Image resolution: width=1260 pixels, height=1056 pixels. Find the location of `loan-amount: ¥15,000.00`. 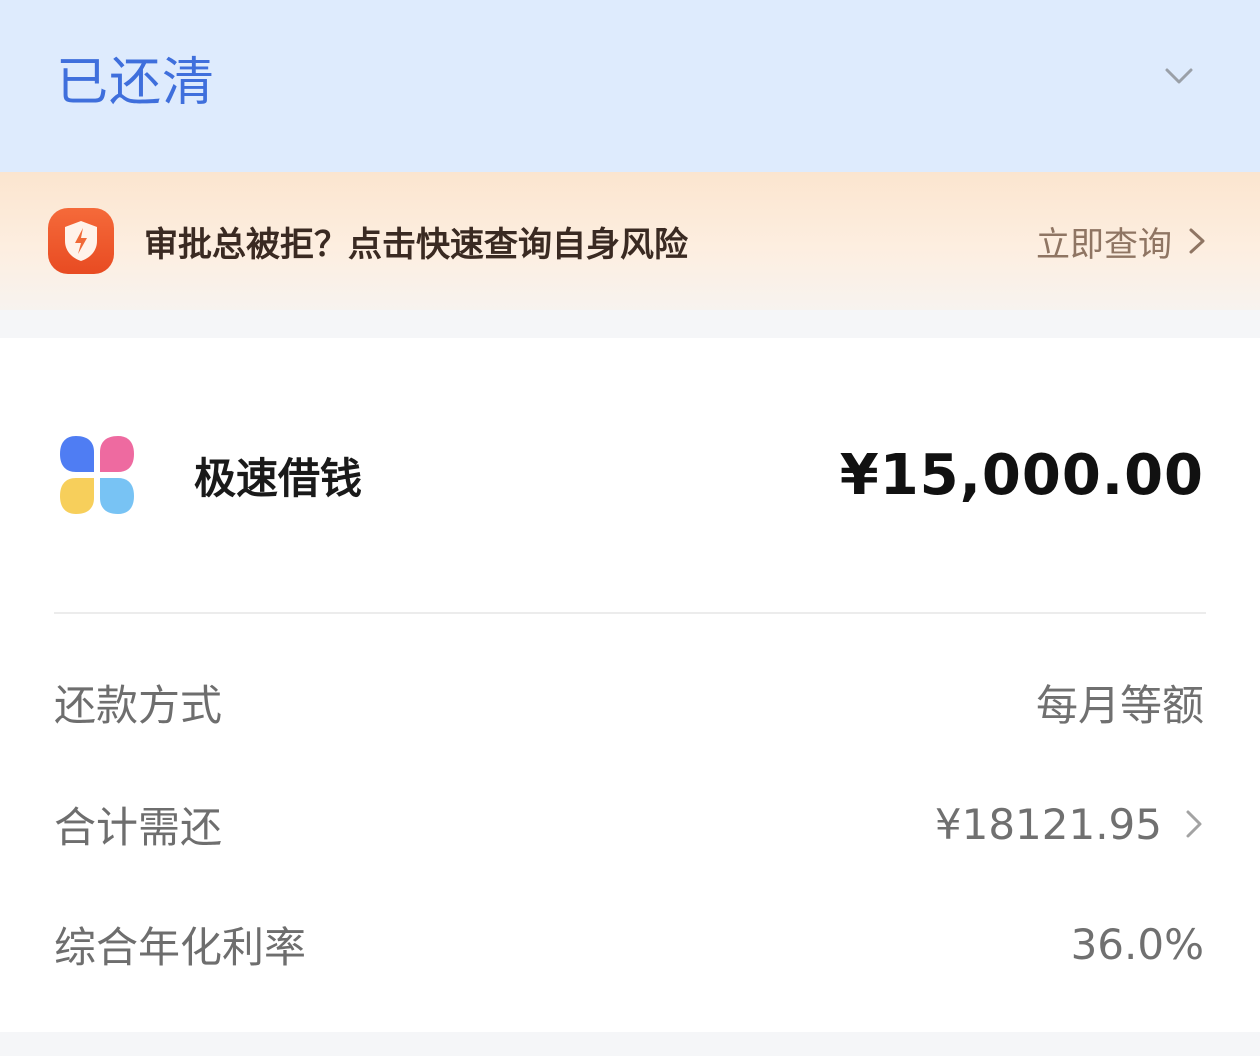

loan-amount: ¥15,000.00 is located at coordinates (1021, 475).